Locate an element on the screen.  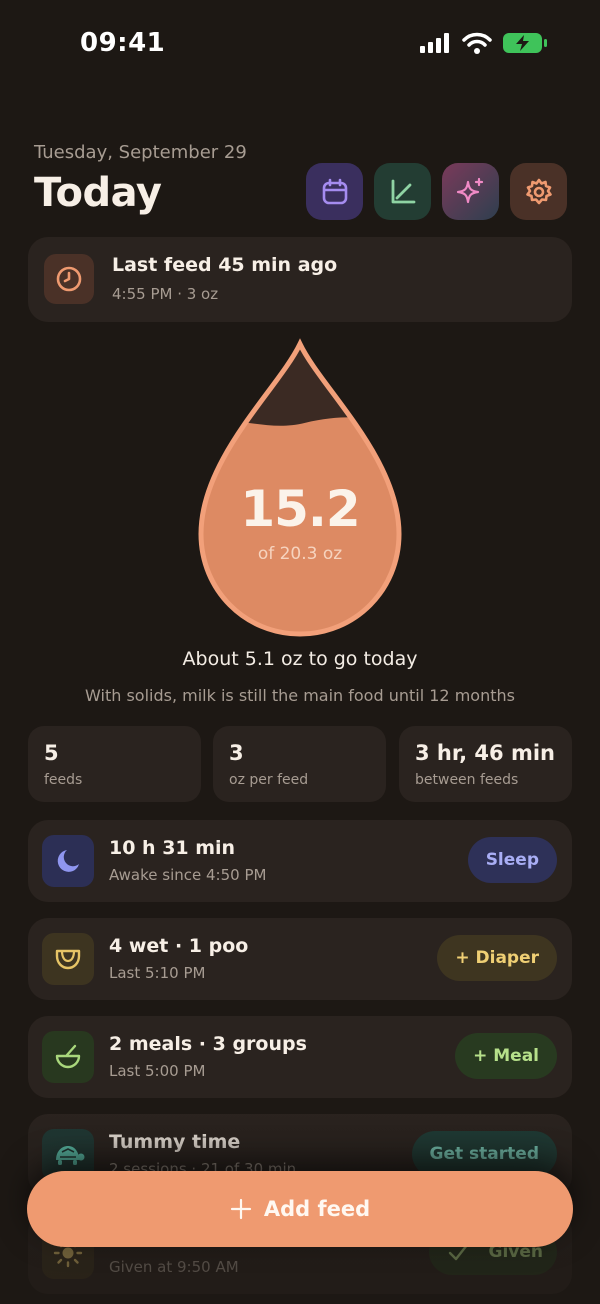
diaper-title: 4 wet · 1 poo is located at coordinates (179, 946).